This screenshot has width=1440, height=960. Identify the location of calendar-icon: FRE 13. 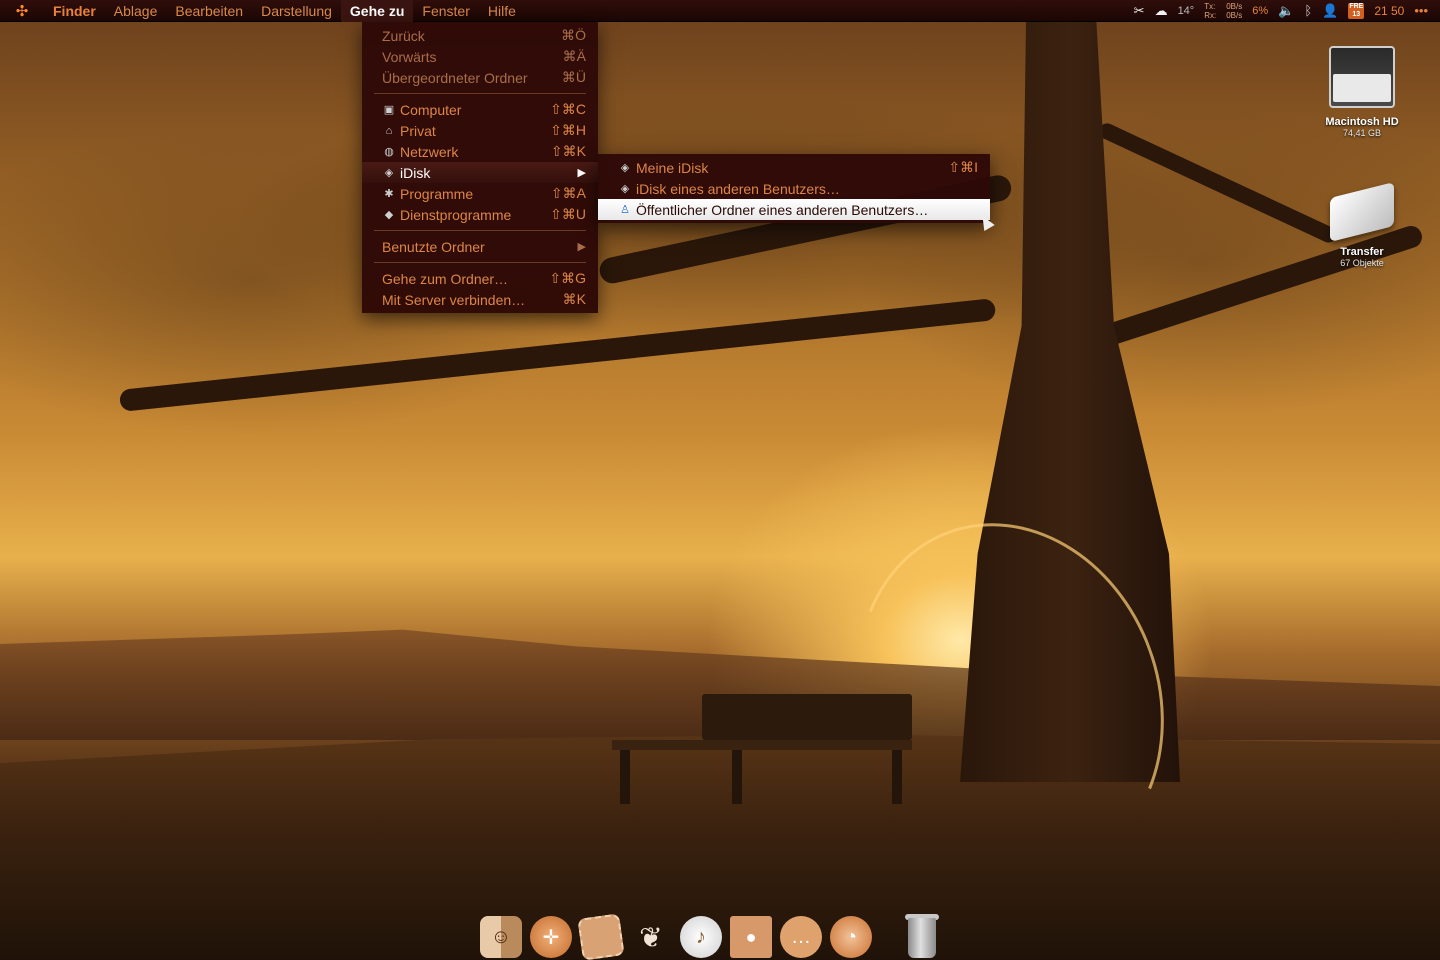
(1356, 10).